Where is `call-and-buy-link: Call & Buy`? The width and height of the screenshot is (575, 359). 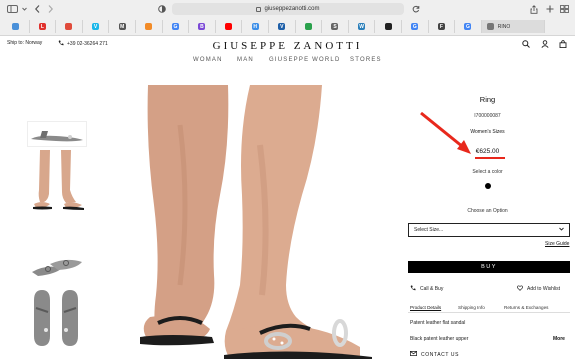 call-and-buy-link: Call & Buy is located at coordinates (426, 289).